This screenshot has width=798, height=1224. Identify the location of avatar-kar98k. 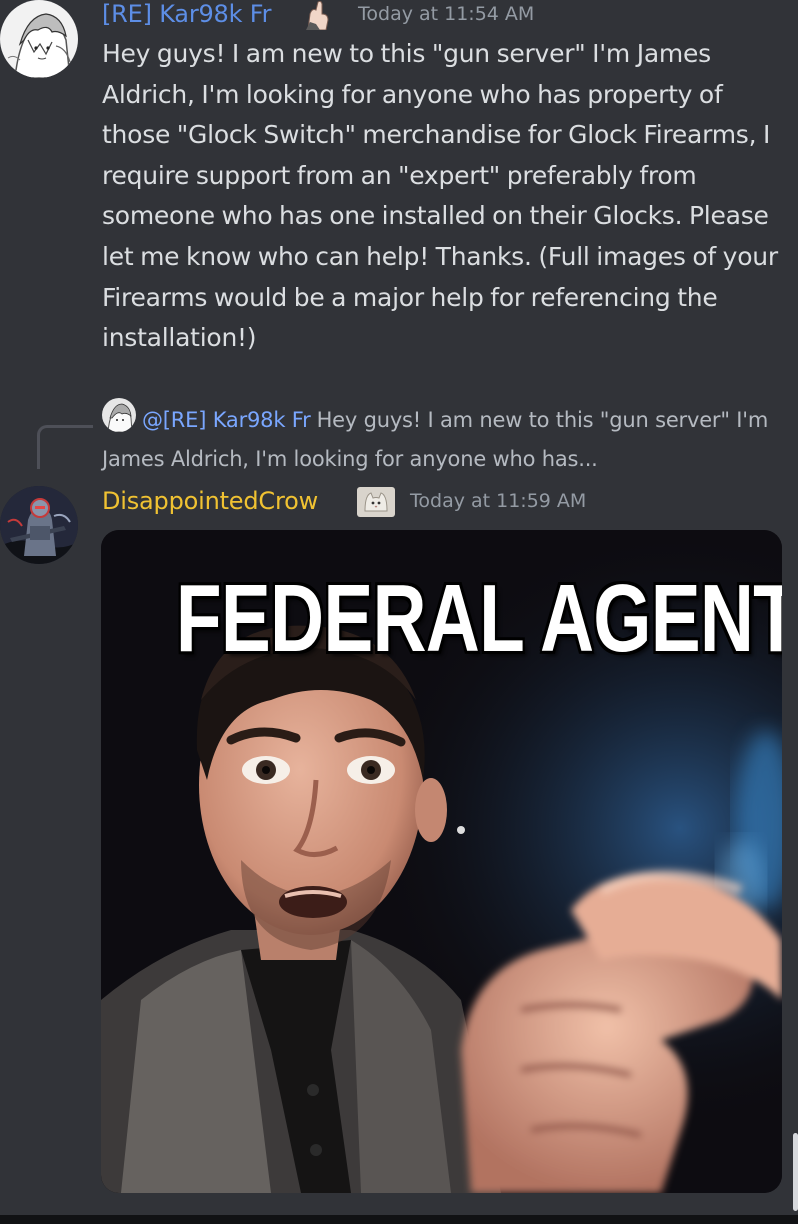
(39, 39).